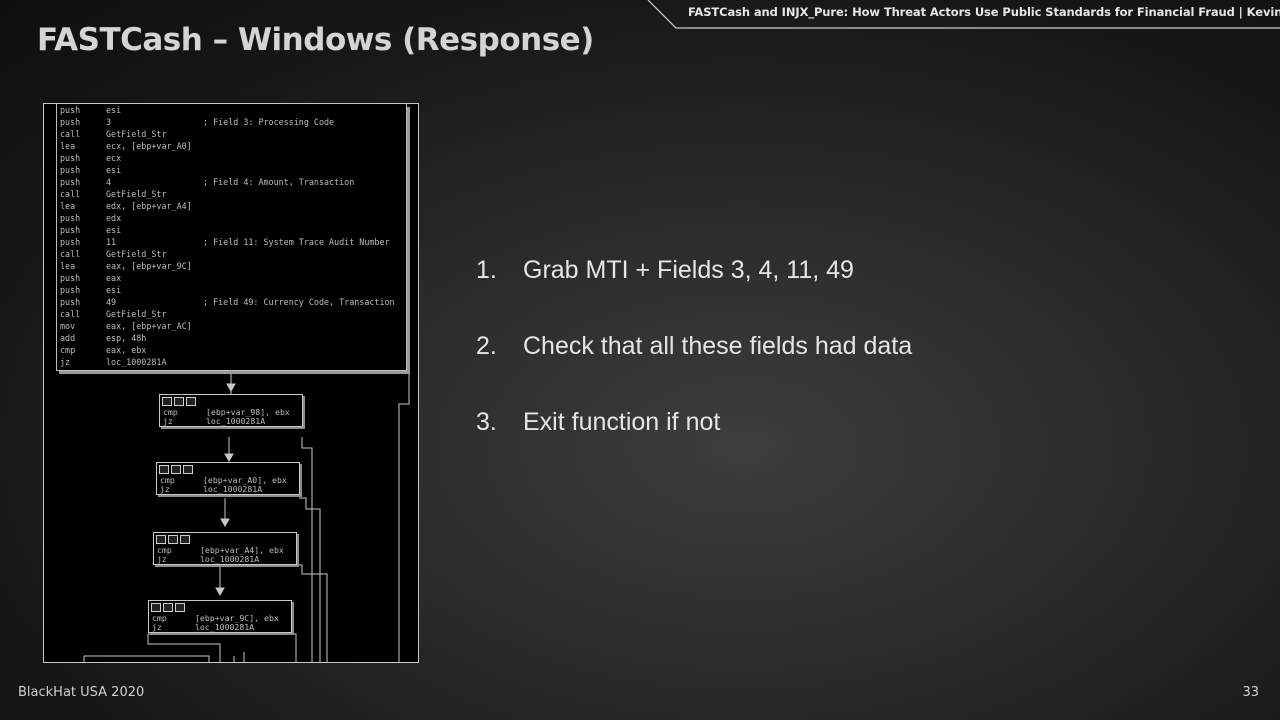 This screenshot has height=720, width=1280. Describe the element at coordinates (315, 40) in the screenshot. I see `slide-title: FASTCash – Windows (Response)` at that location.